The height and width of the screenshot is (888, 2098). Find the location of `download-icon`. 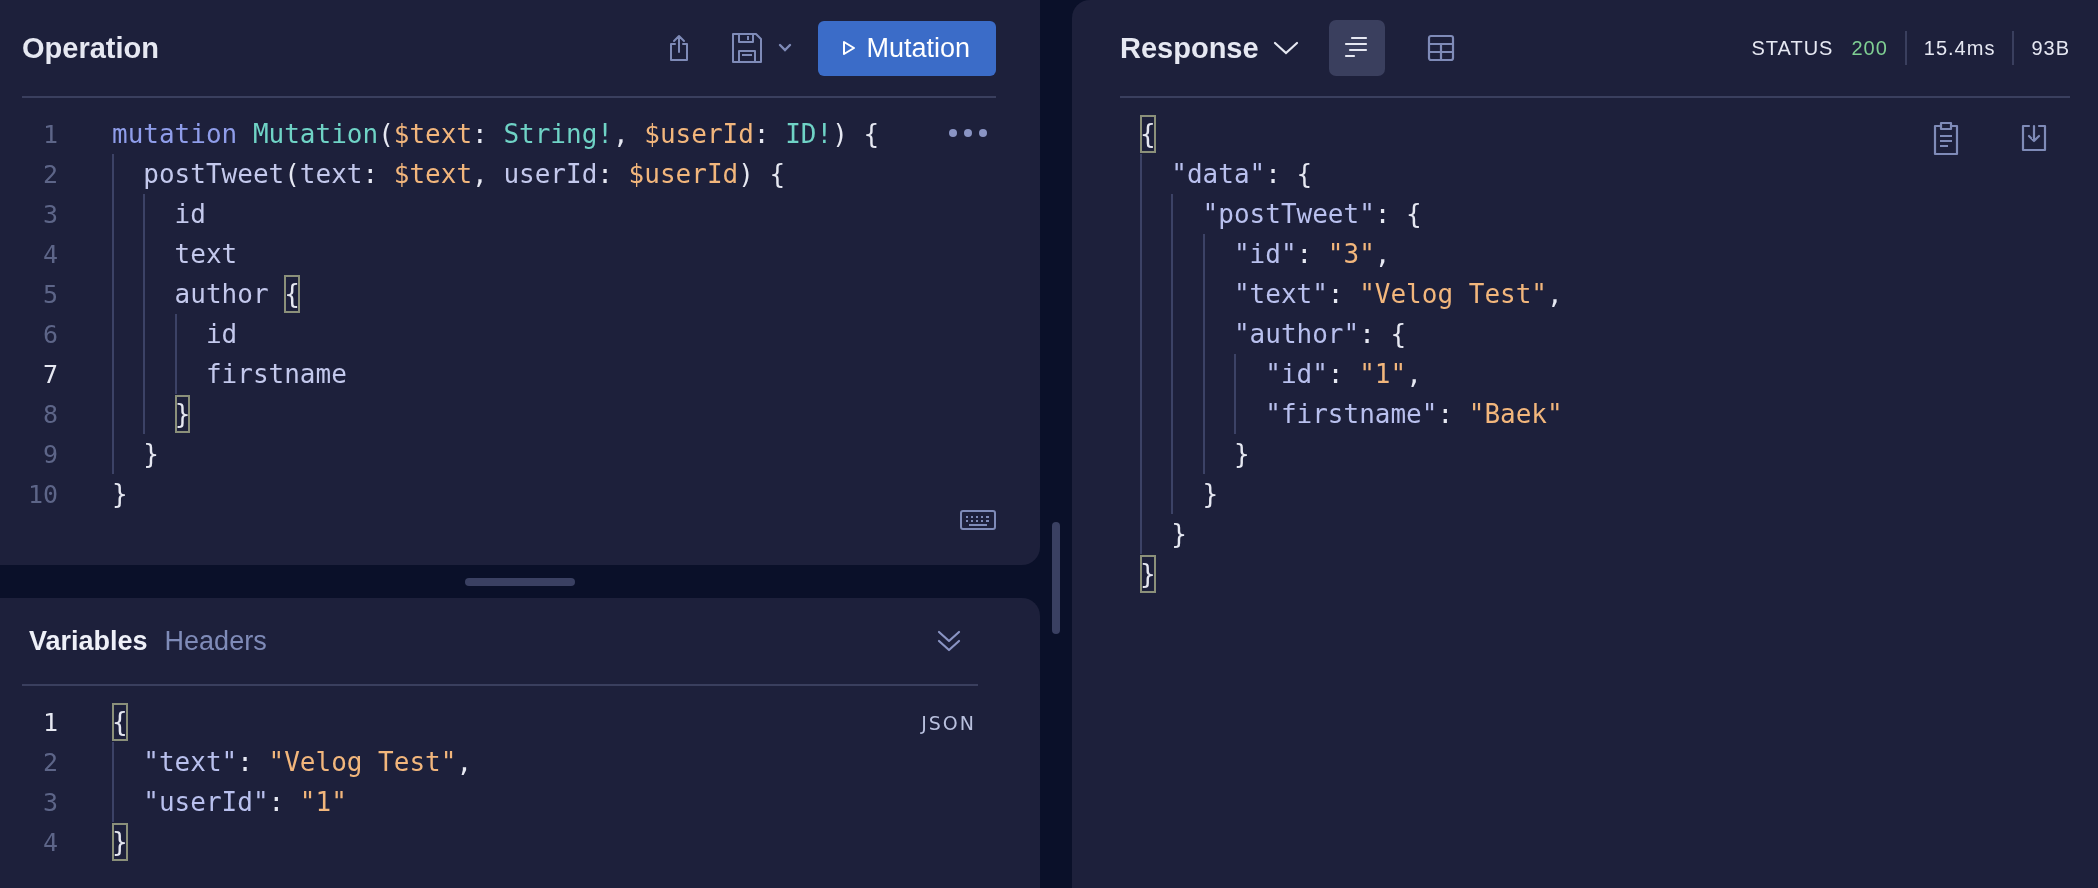

download-icon is located at coordinates (2034, 138).